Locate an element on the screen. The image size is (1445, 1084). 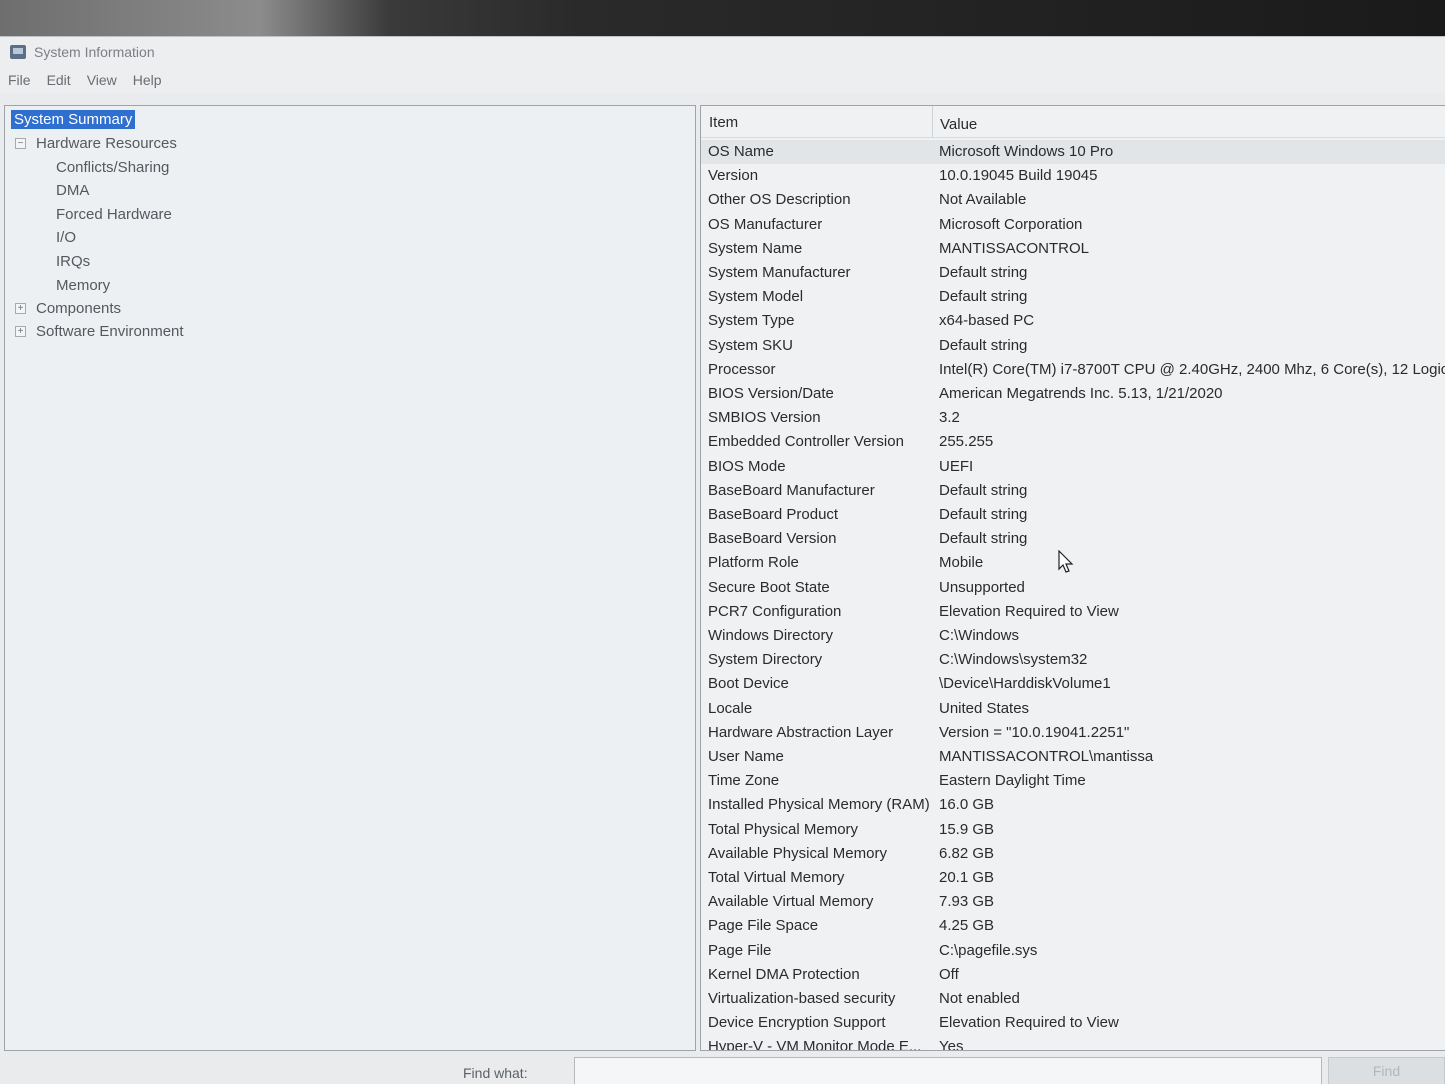
table-row: System Model Default string is located at coordinates (1073, 297).